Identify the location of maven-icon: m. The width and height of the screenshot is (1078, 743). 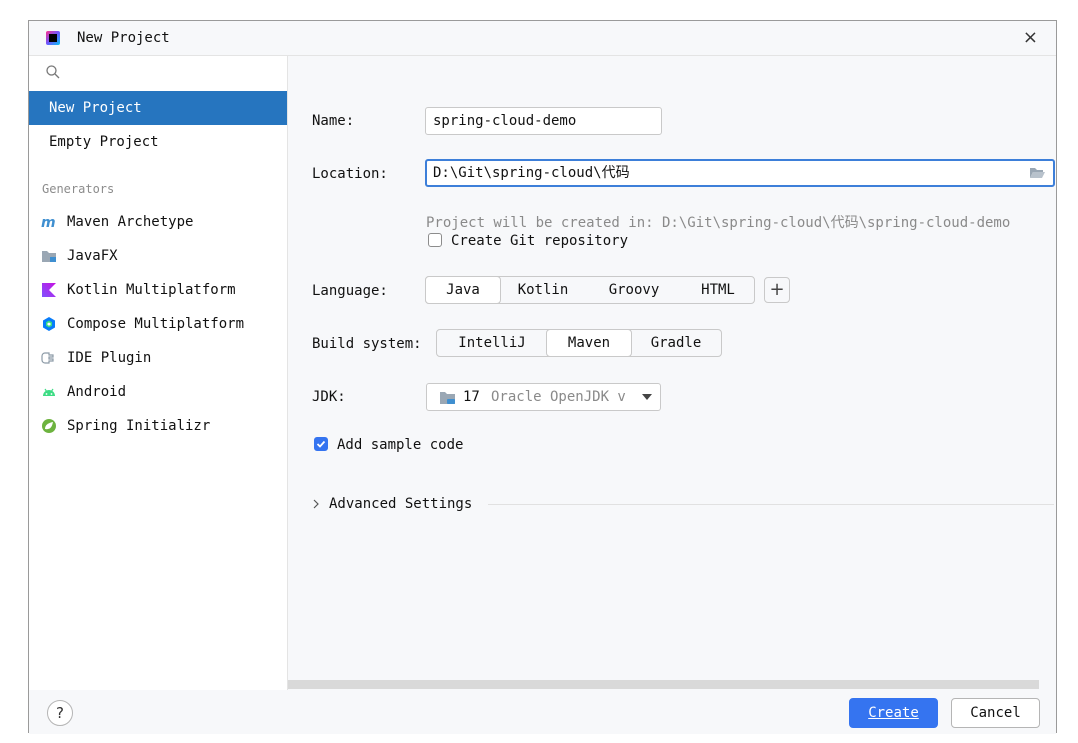
(48, 222).